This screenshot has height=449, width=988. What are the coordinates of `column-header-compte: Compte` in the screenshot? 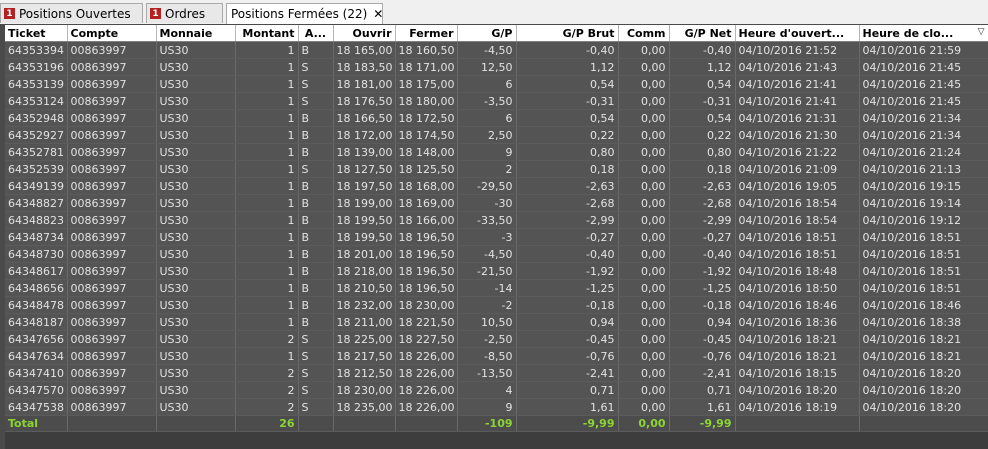 It's located at (112, 33).